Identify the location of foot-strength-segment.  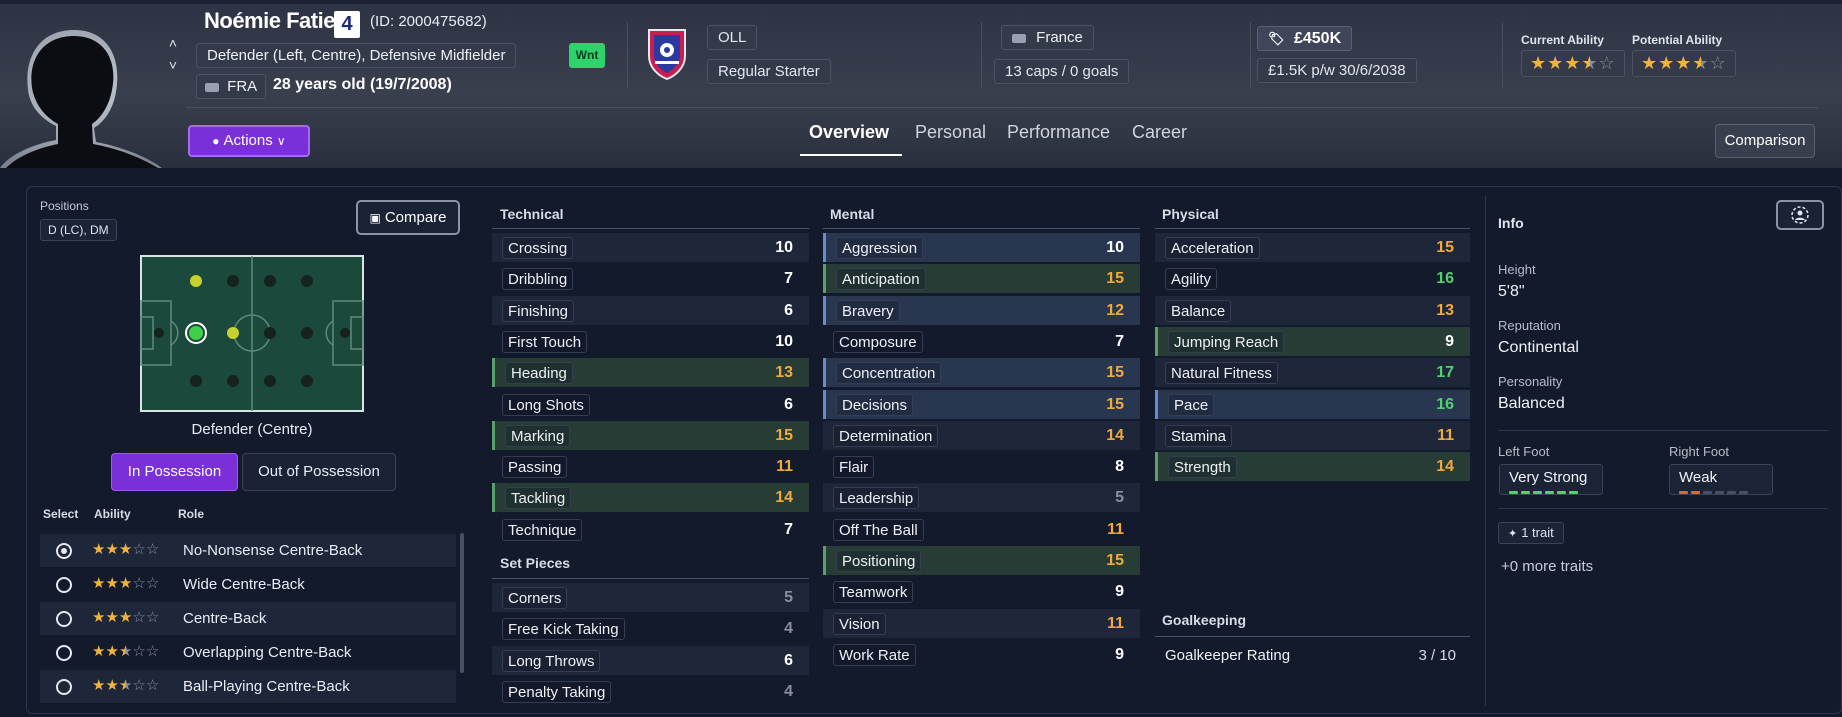
(1525, 492).